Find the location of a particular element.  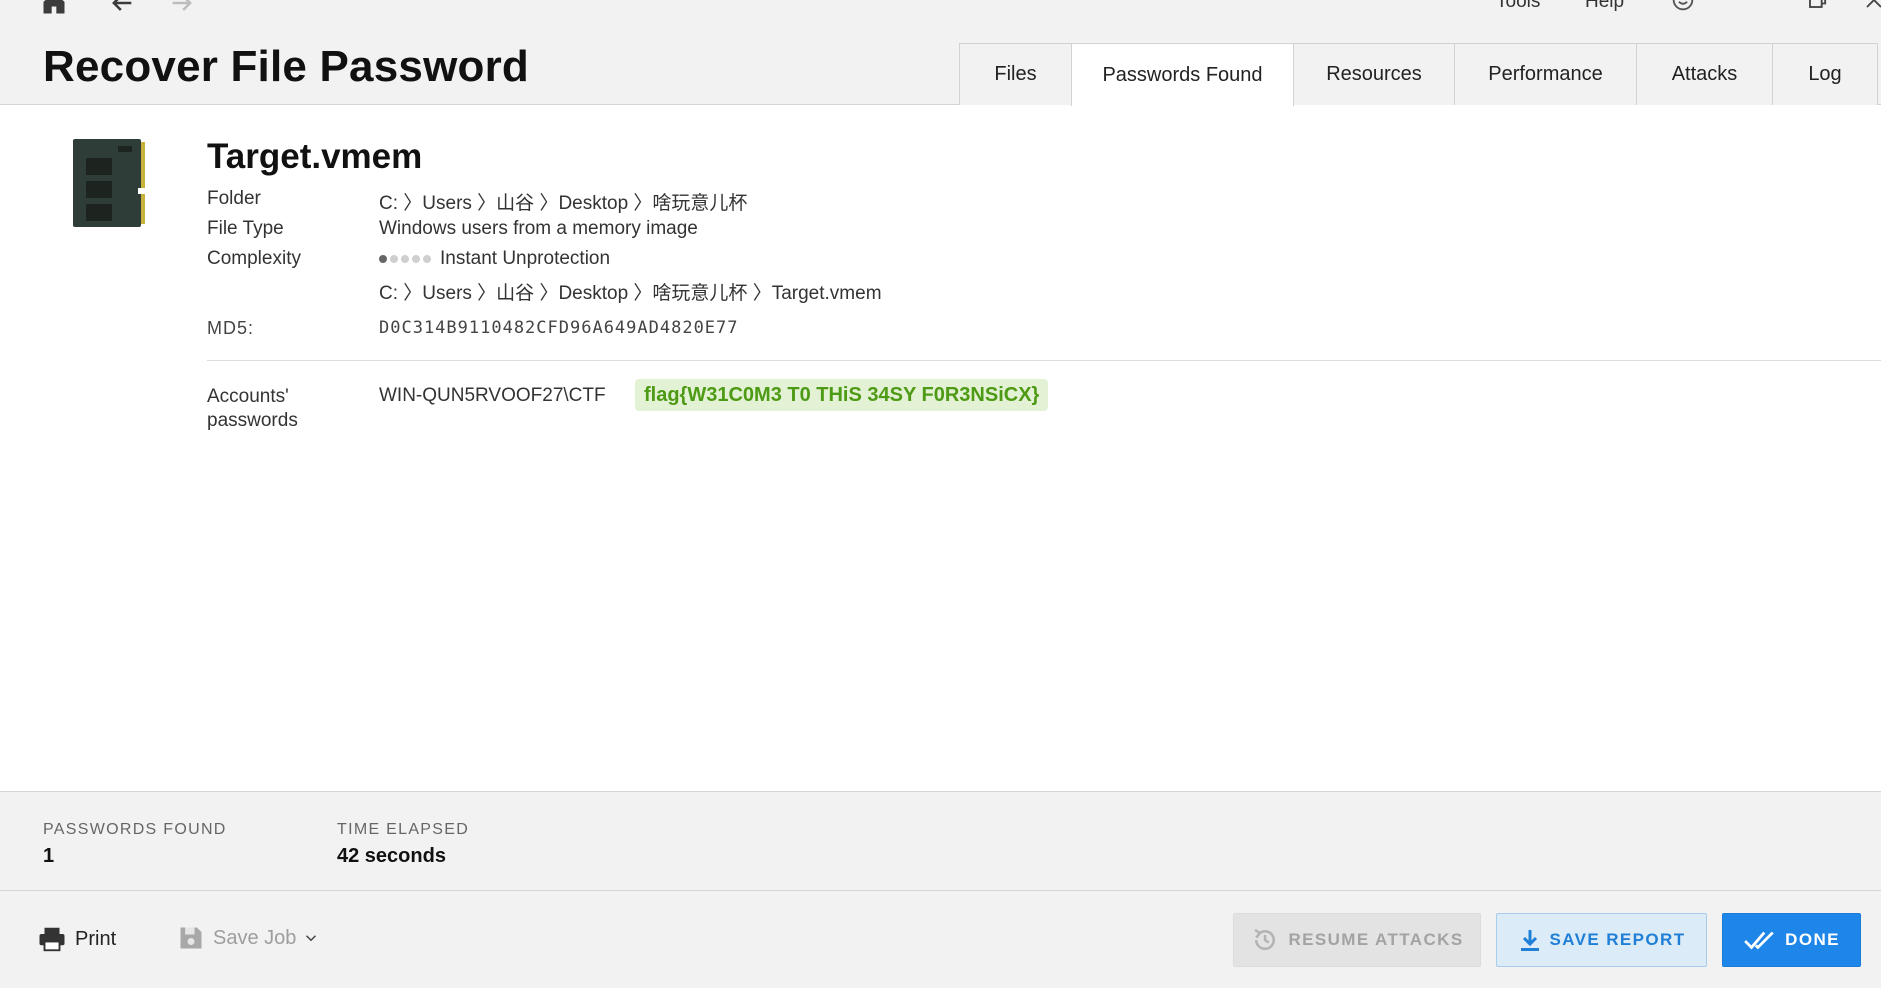

file-type-value: Windows users from a memory image is located at coordinates (538, 228).